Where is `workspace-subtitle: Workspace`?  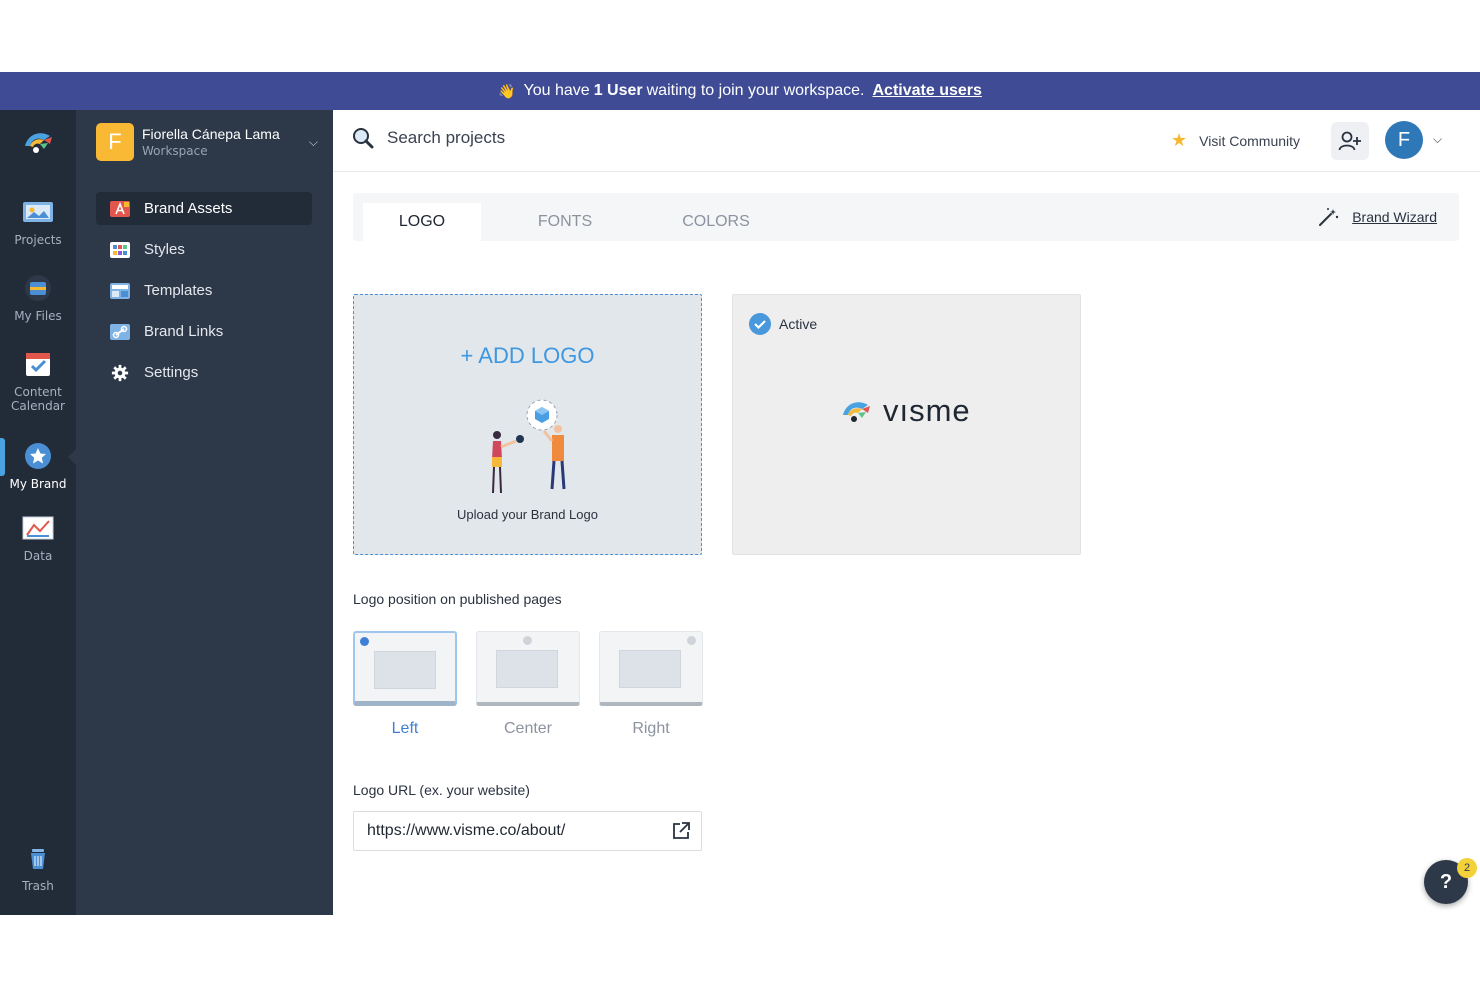
workspace-subtitle: Workspace is located at coordinates (175, 151).